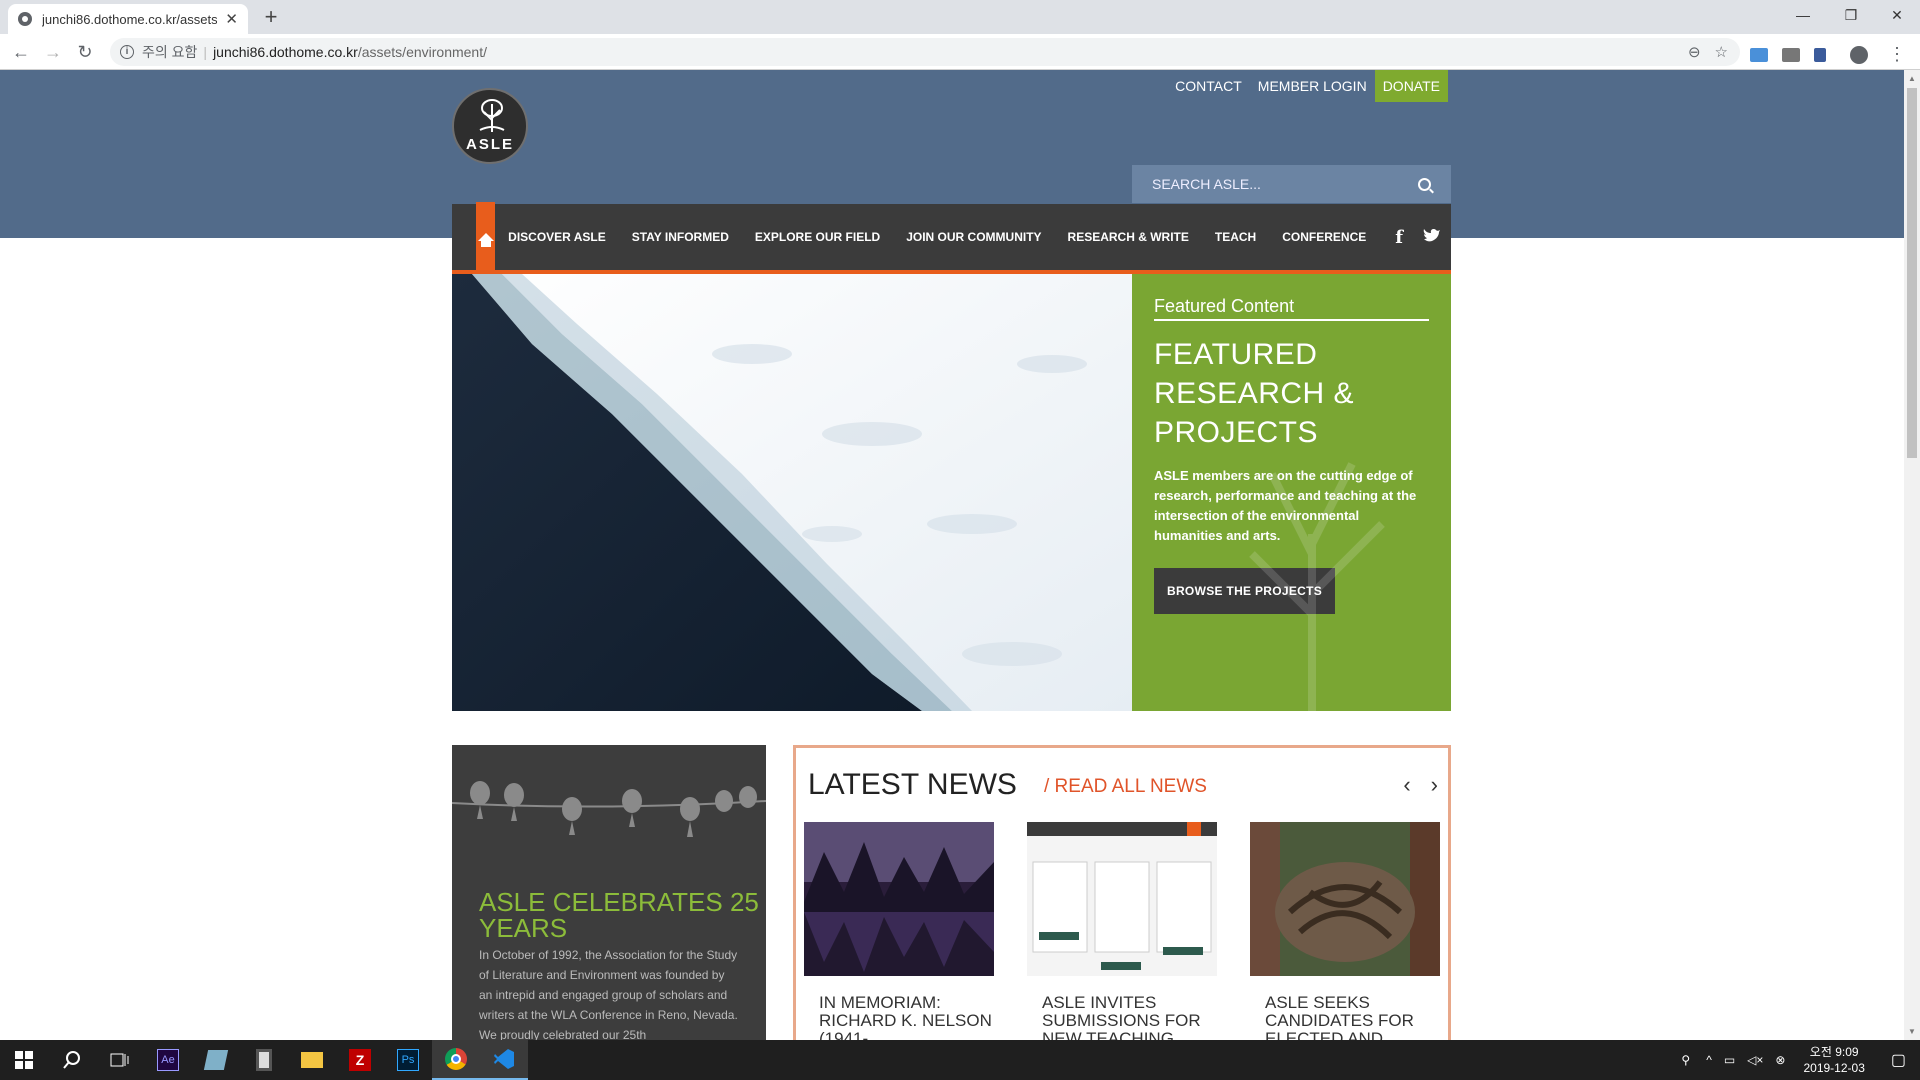  What do you see at coordinates (231, 19) in the screenshot?
I see `close-tab-icon: ✕` at bounding box center [231, 19].